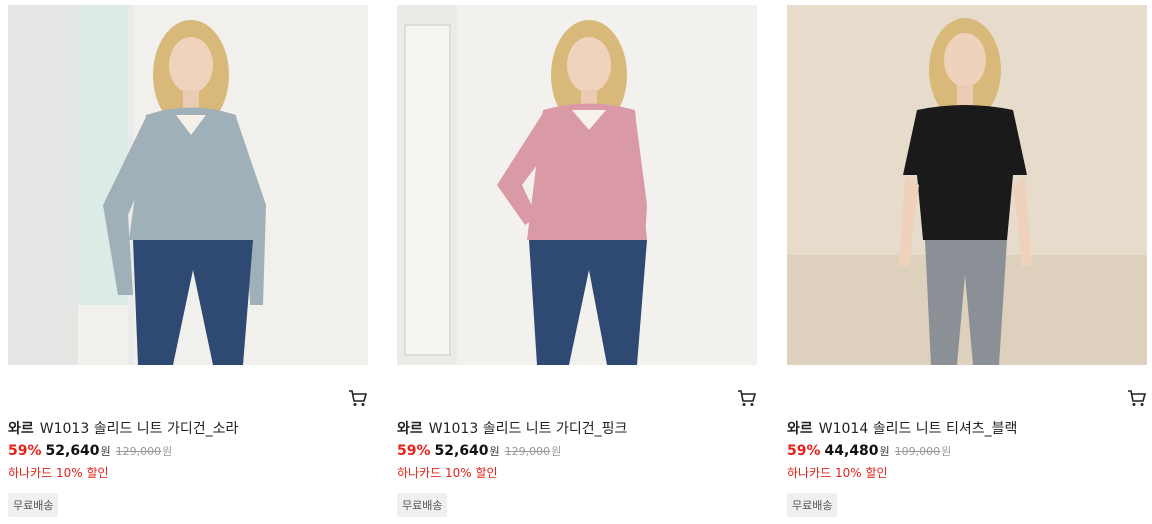 The height and width of the screenshot is (524, 1152). Describe the element at coordinates (918, 429) in the screenshot. I see `product-name: W1014 솔리드 니트 티셔츠_블랙` at that location.